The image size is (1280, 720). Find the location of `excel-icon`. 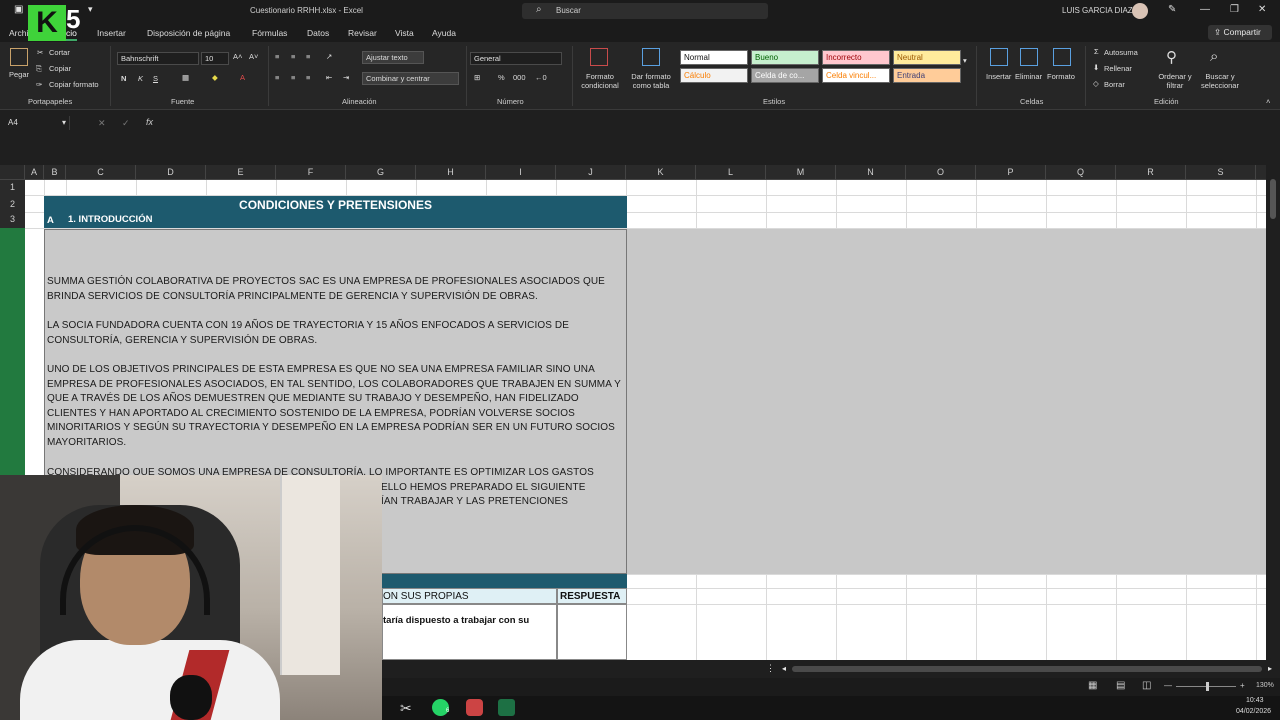

excel-icon is located at coordinates (506, 707).